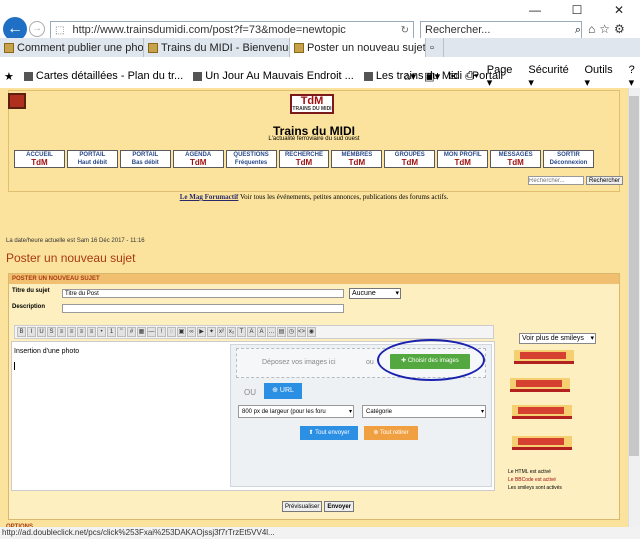 The image size is (640, 539). What do you see at coordinates (593, 29) in the screenshot?
I see `home-icon: ⌂` at bounding box center [593, 29].